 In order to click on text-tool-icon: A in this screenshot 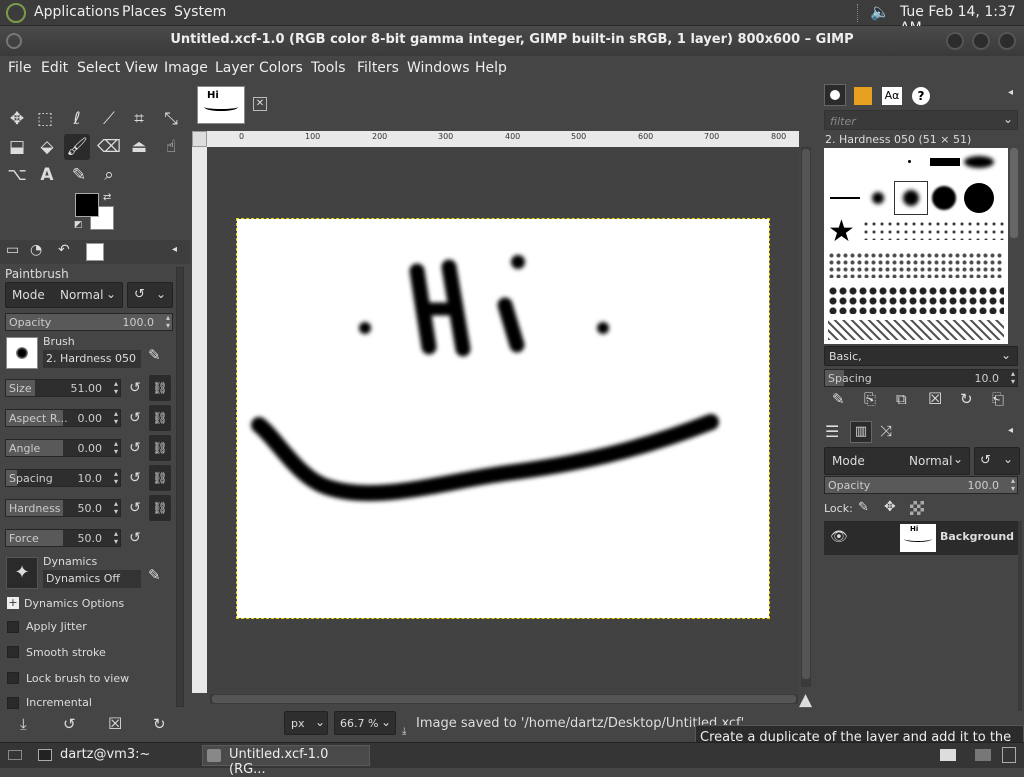, I will do `click(47, 175)`.